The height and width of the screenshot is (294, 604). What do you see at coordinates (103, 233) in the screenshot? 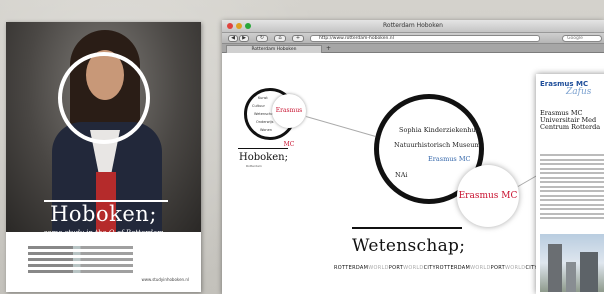
I see `poster-subtitle: come study in the O of Rotterdam` at bounding box center [103, 233].